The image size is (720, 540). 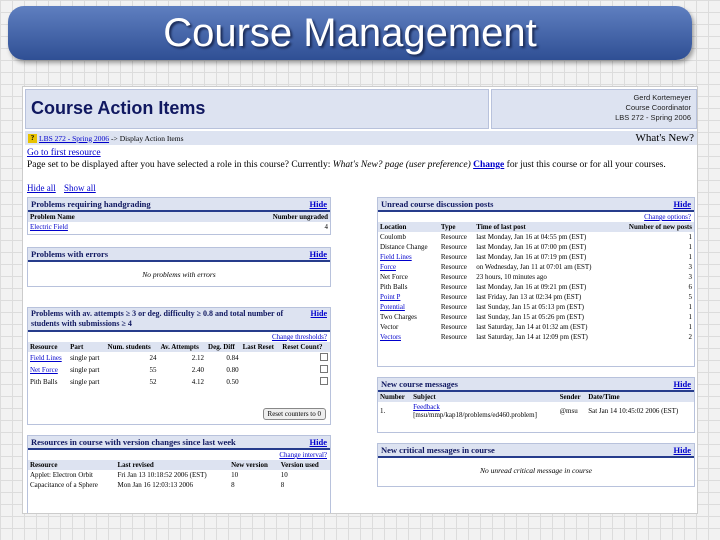 What do you see at coordinates (32, 138) in the screenshot?
I see `help-icon: ?` at bounding box center [32, 138].